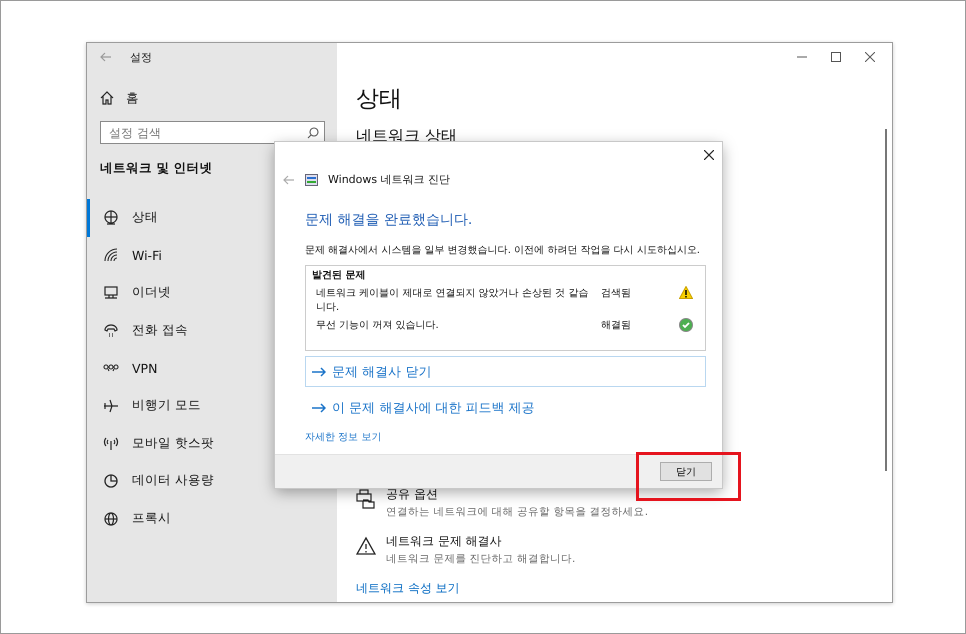 This screenshot has height=634, width=966. I want to click on antenna-icon, so click(111, 443).